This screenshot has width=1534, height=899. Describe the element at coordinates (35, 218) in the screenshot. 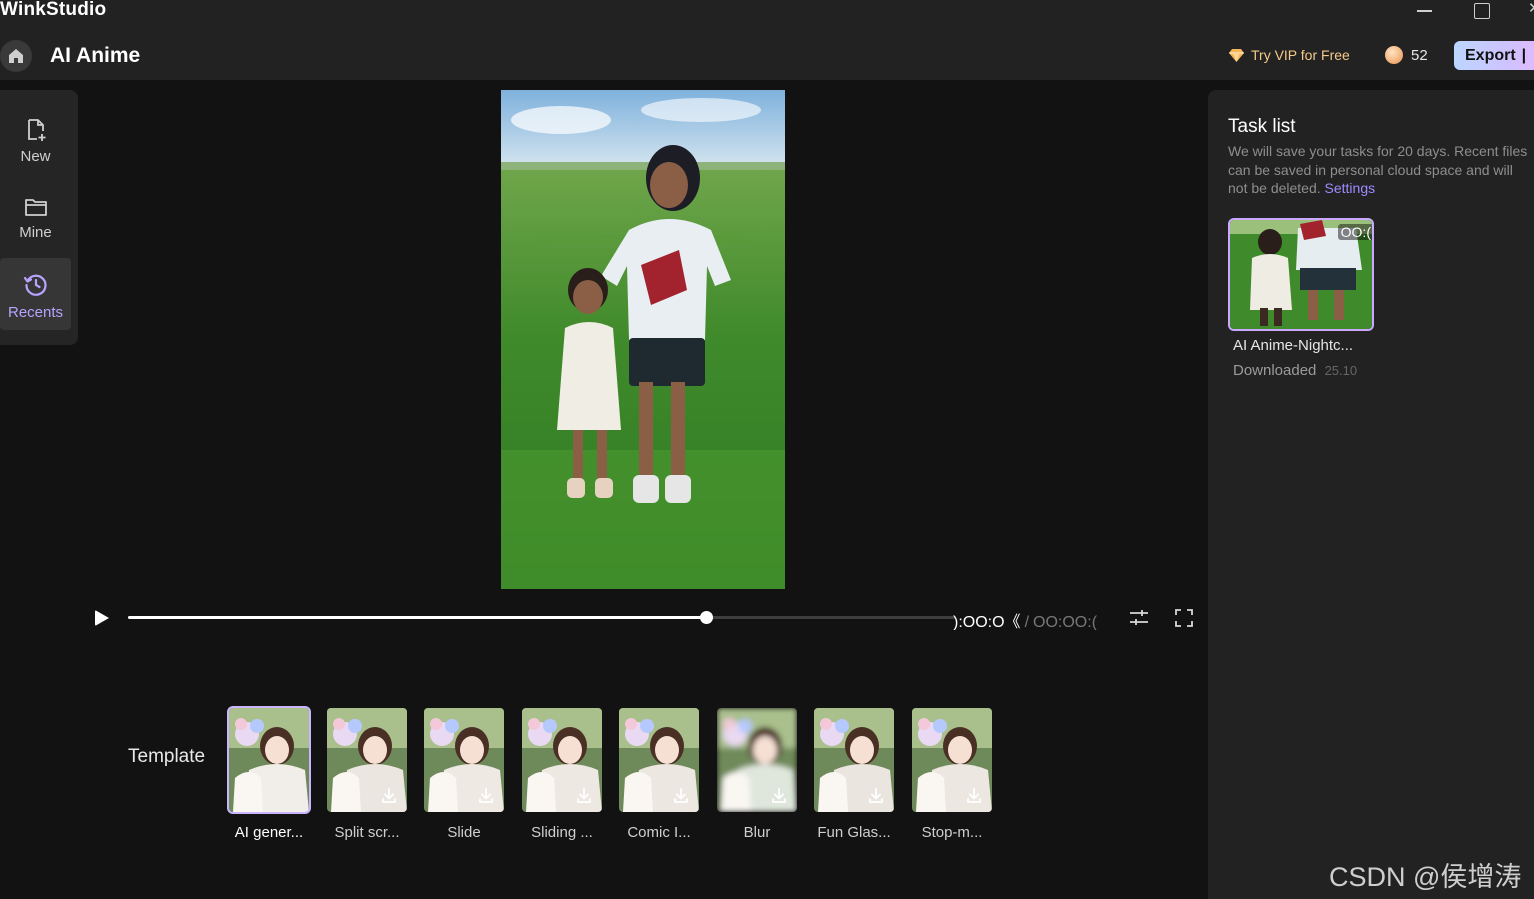

I see `sidebar-item-mine: Mine` at that location.